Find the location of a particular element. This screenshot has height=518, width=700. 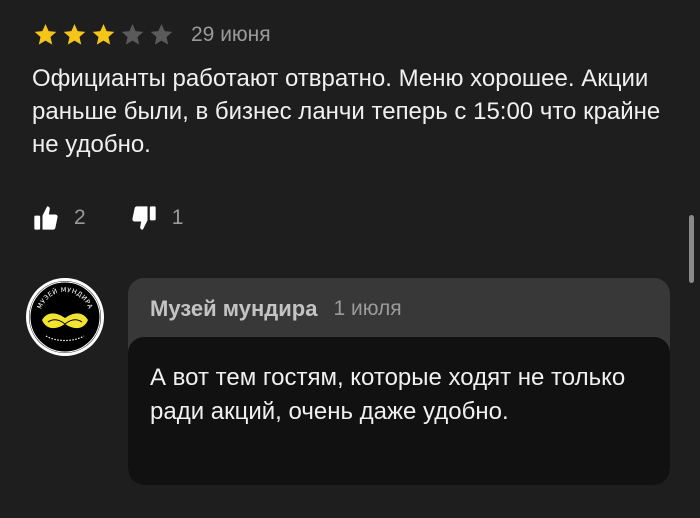

reply-header: Музей мундира 1 июля is located at coordinates (399, 309).